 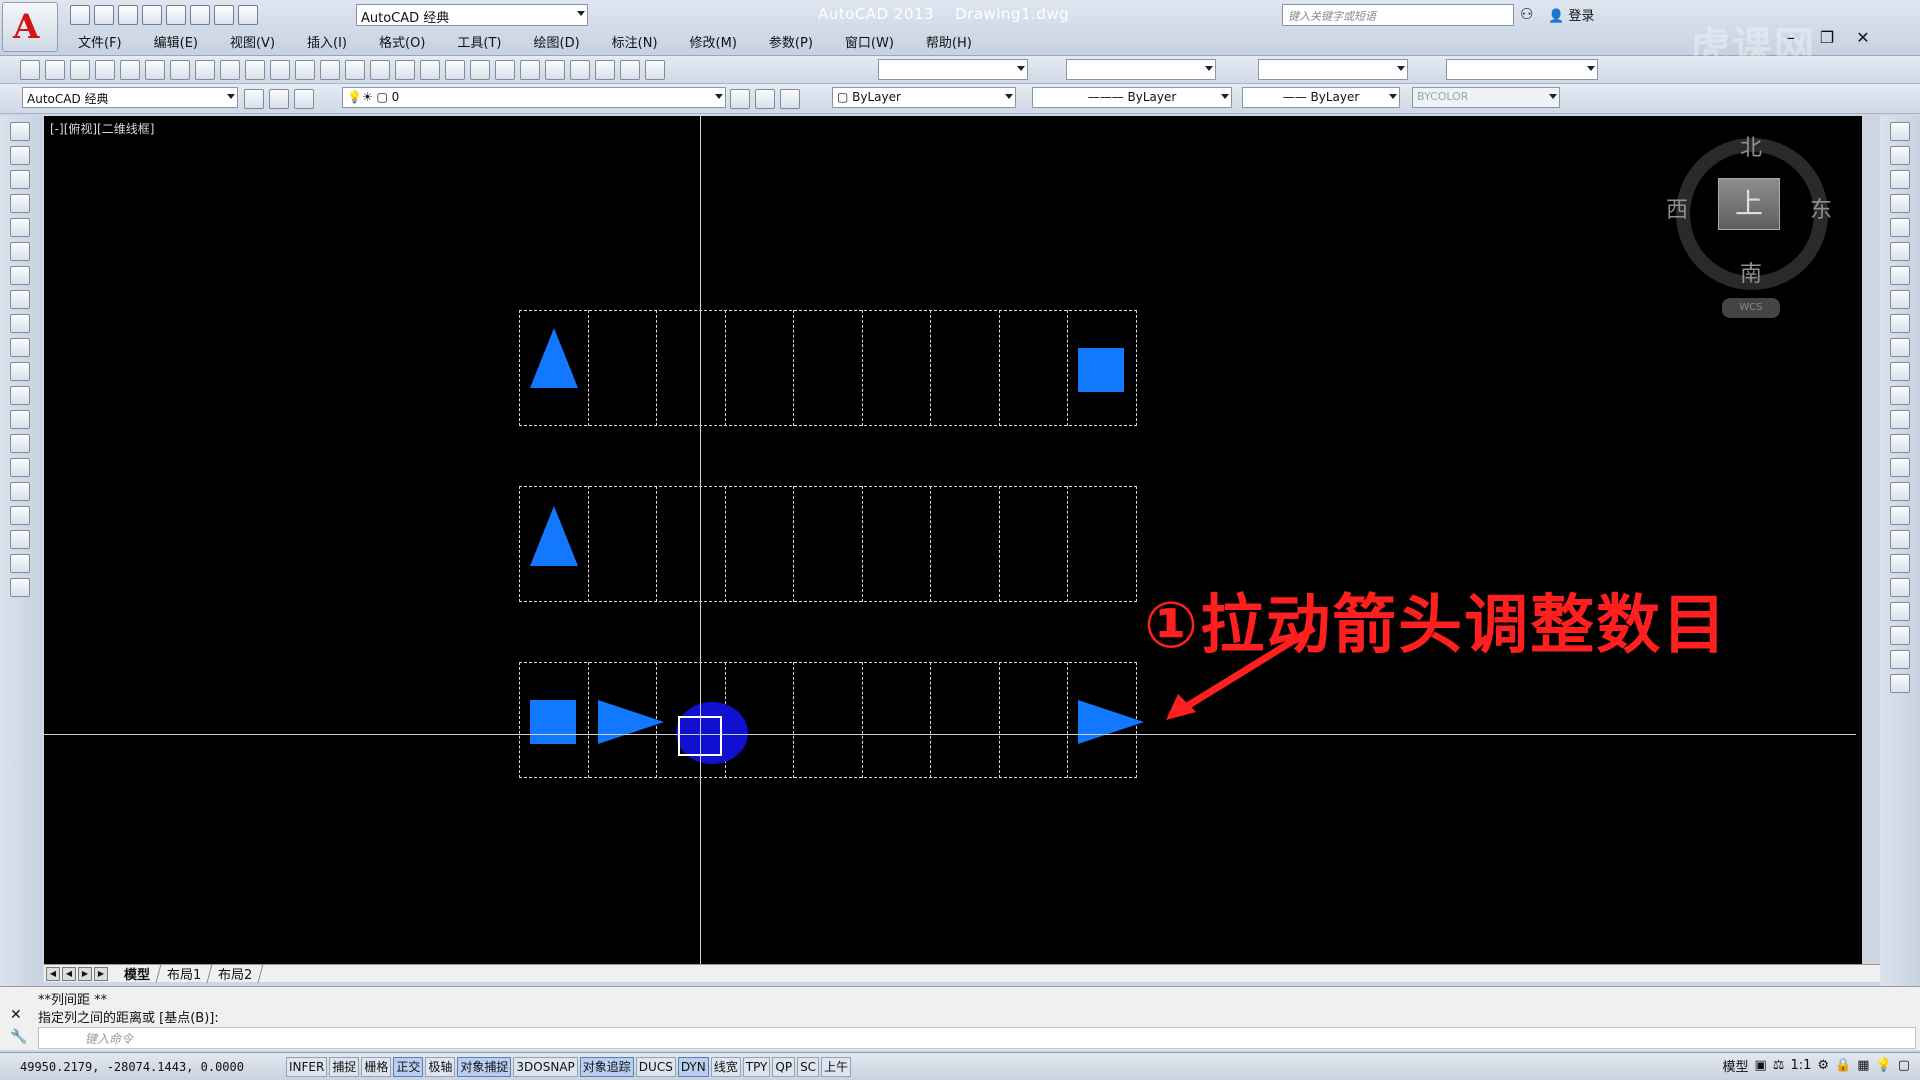 I want to click on table-icon, so click(x=20, y=539).